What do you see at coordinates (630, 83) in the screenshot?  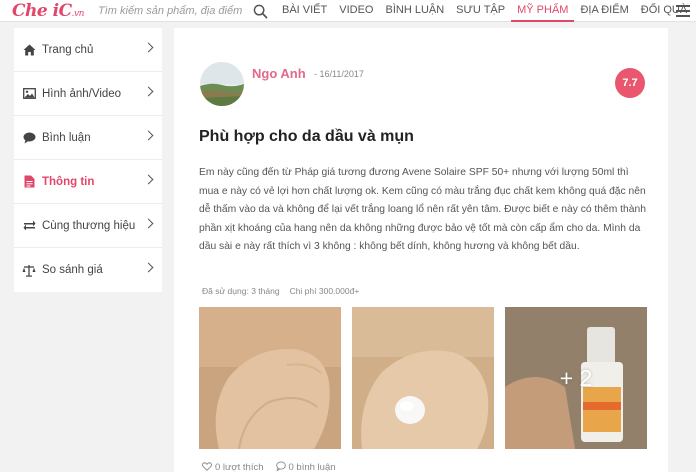 I see `score-badge: 7.7` at bounding box center [630, 83].